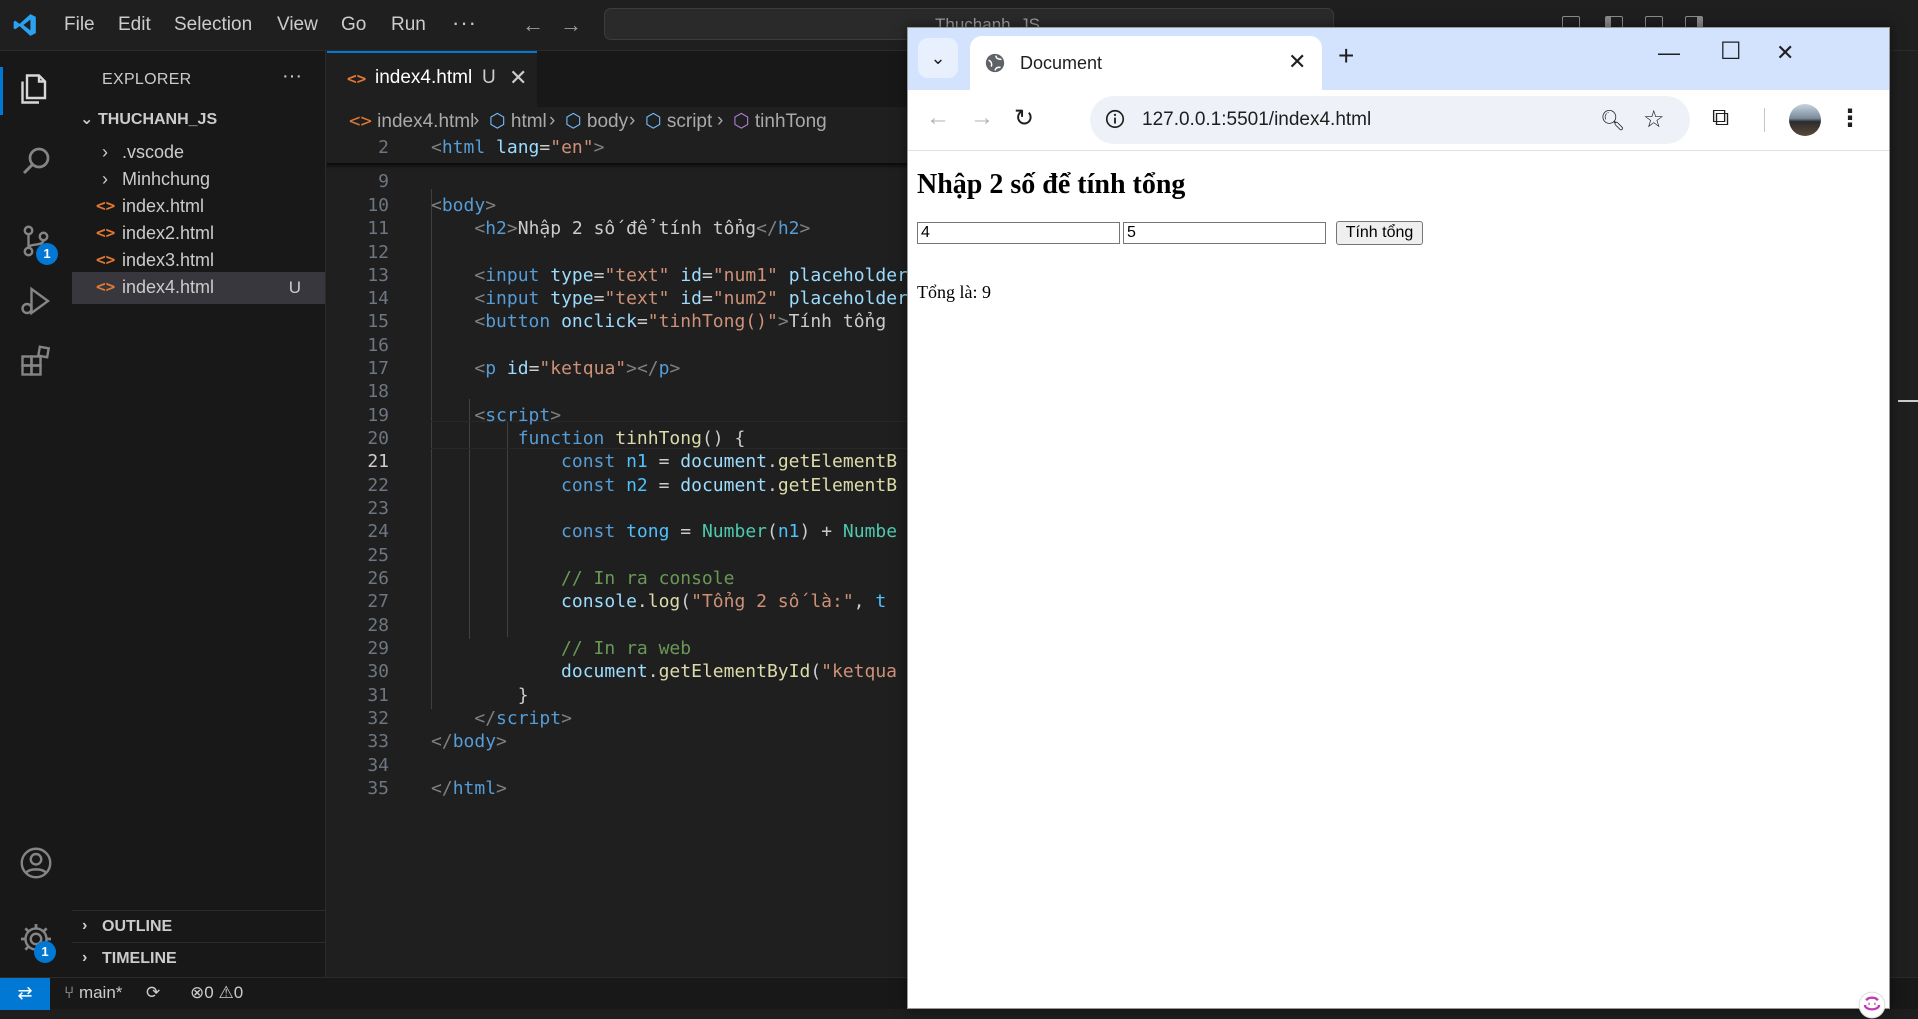 The height and width of the screenshot is (1019, 1918). What do you see at coordinates (1872, 1005) in the screenshot?
I see `copilot-icon` at bounding box center [1872, 1005].